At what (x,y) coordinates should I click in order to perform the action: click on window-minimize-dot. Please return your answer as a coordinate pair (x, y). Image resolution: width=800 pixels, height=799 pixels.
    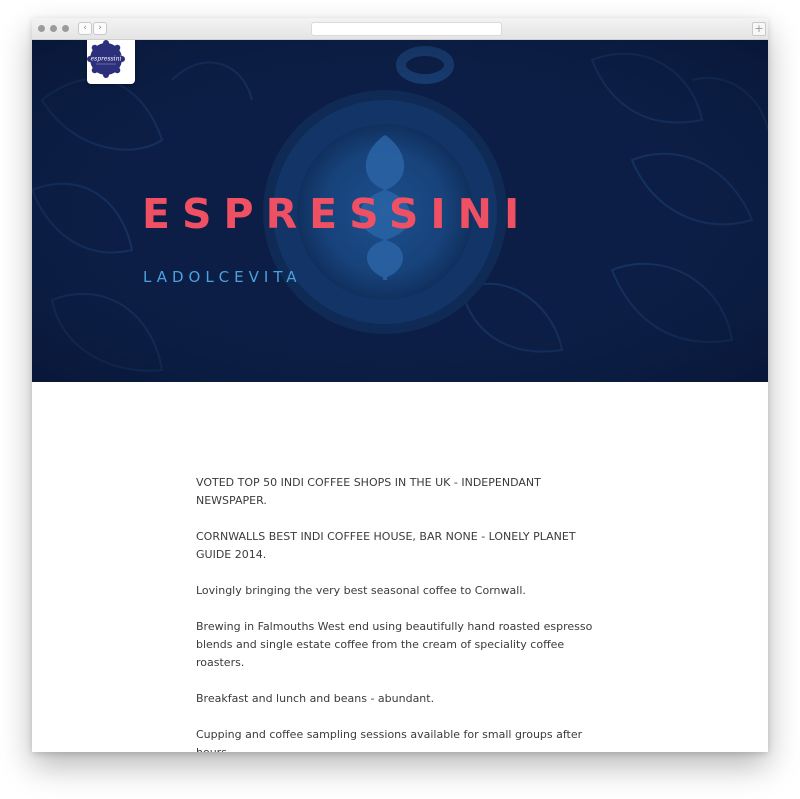
    Looking at the image, I should click on (53, 28).